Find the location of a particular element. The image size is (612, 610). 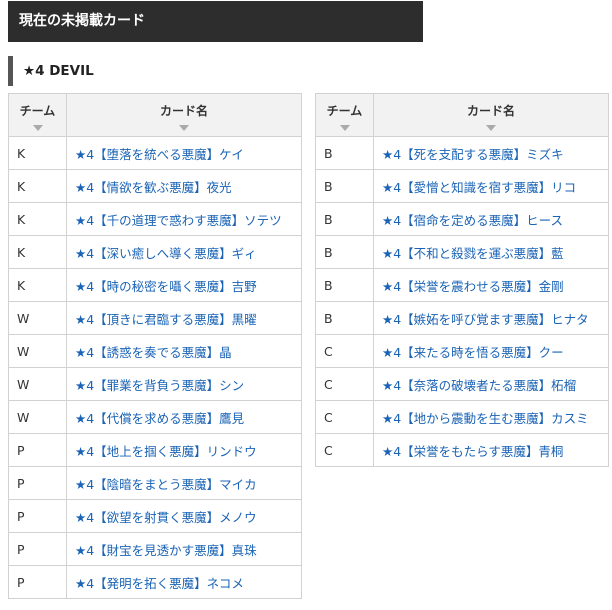

card-link: ★4【罪業を背負う悪魔】シン is located at coordinates (159, 385).